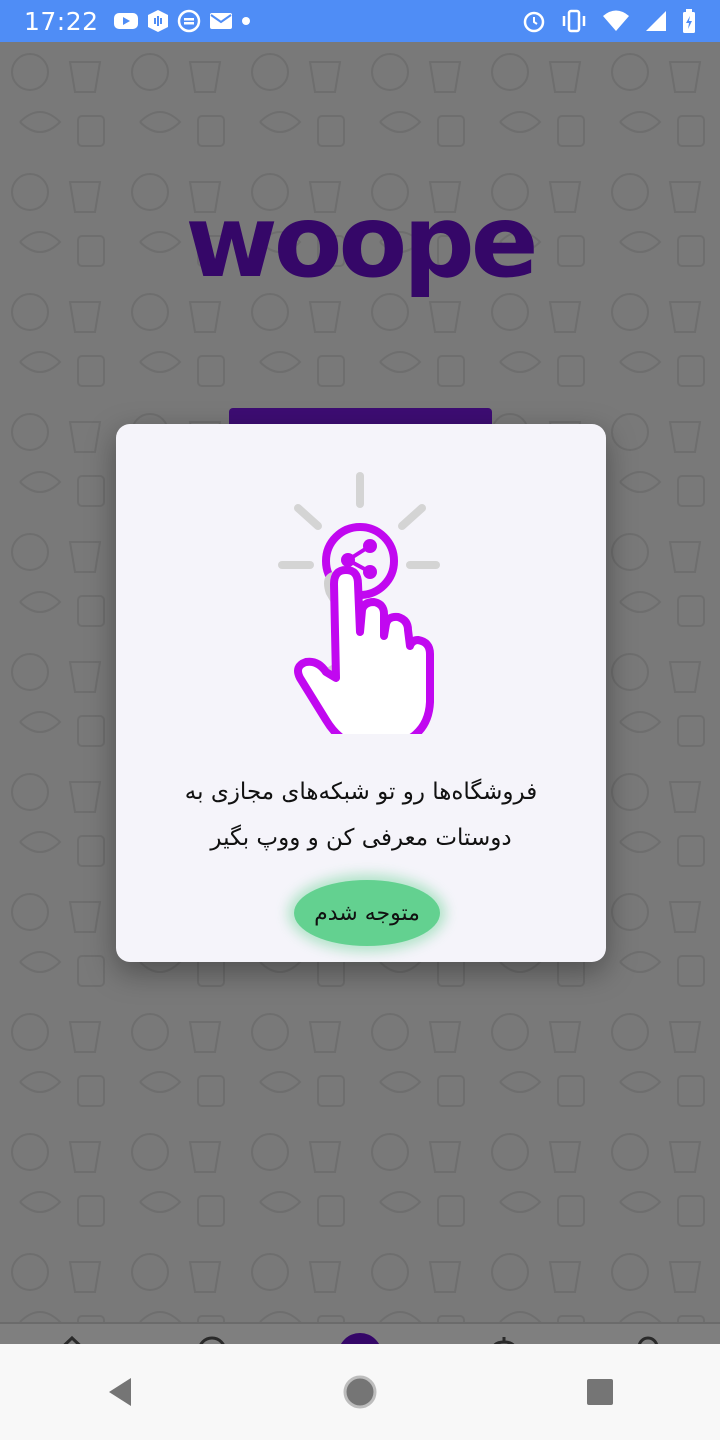 Image resolution: width=720 pixels, height=1440 pixels. Describe the element at coordinates (656, 21) in the screenshot. I see `signal-icon` at that location.